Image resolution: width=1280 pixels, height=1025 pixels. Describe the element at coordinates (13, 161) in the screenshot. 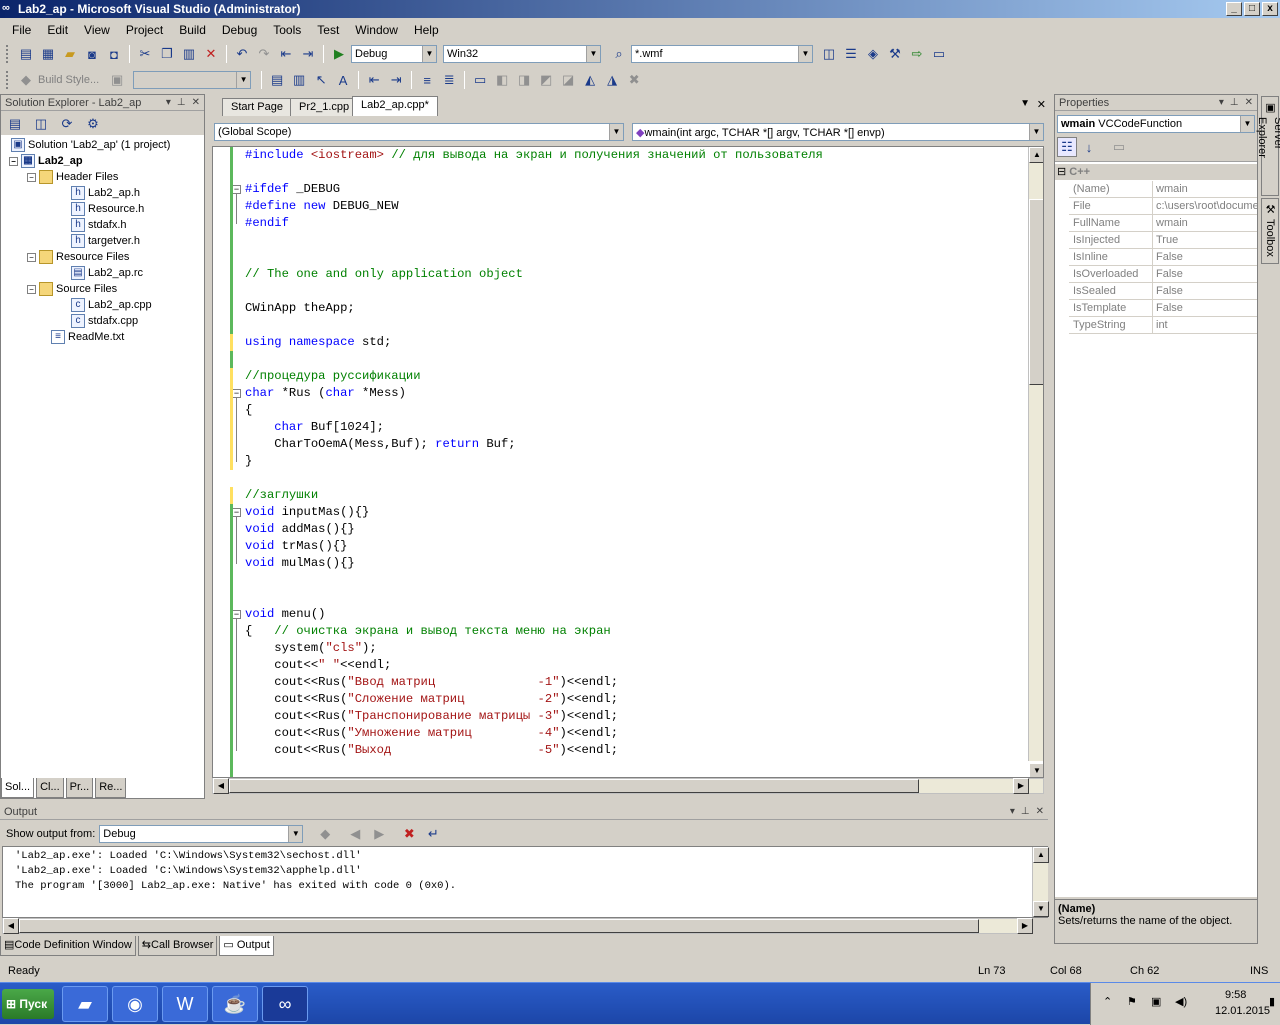

I see `collapse-icon: −` at that location.